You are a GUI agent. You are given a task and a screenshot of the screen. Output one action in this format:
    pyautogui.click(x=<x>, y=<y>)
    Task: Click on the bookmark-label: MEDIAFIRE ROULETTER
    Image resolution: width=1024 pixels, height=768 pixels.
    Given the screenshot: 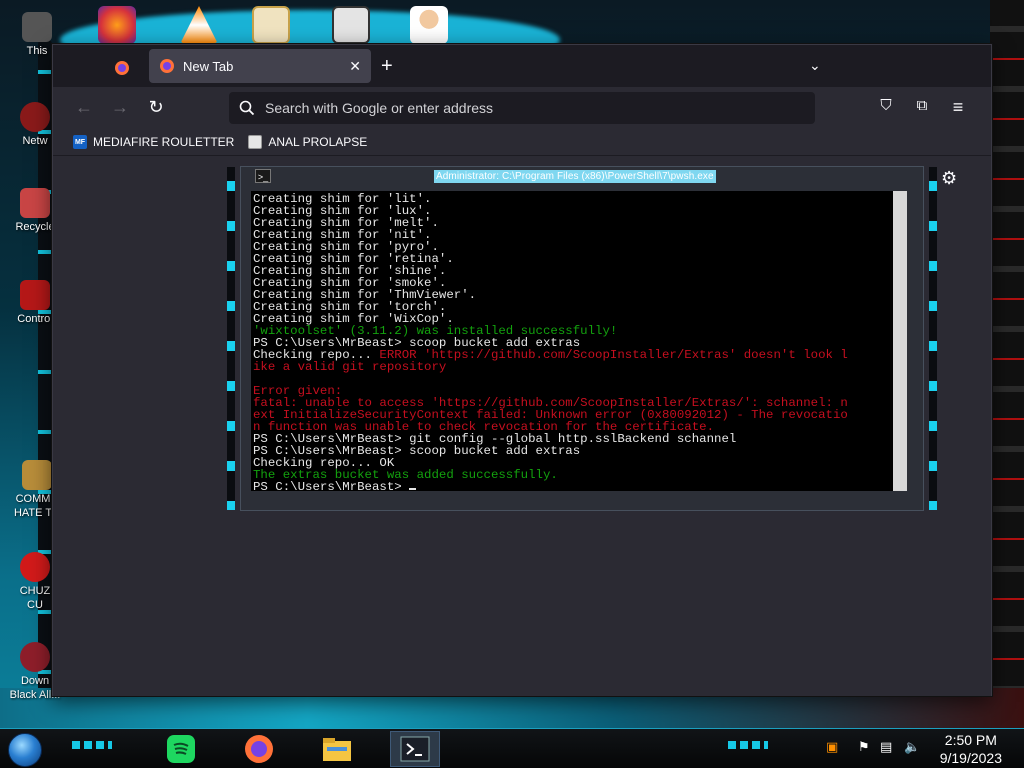 What is the action you would take?
    pyautogui.click(x=164, y=142)
    